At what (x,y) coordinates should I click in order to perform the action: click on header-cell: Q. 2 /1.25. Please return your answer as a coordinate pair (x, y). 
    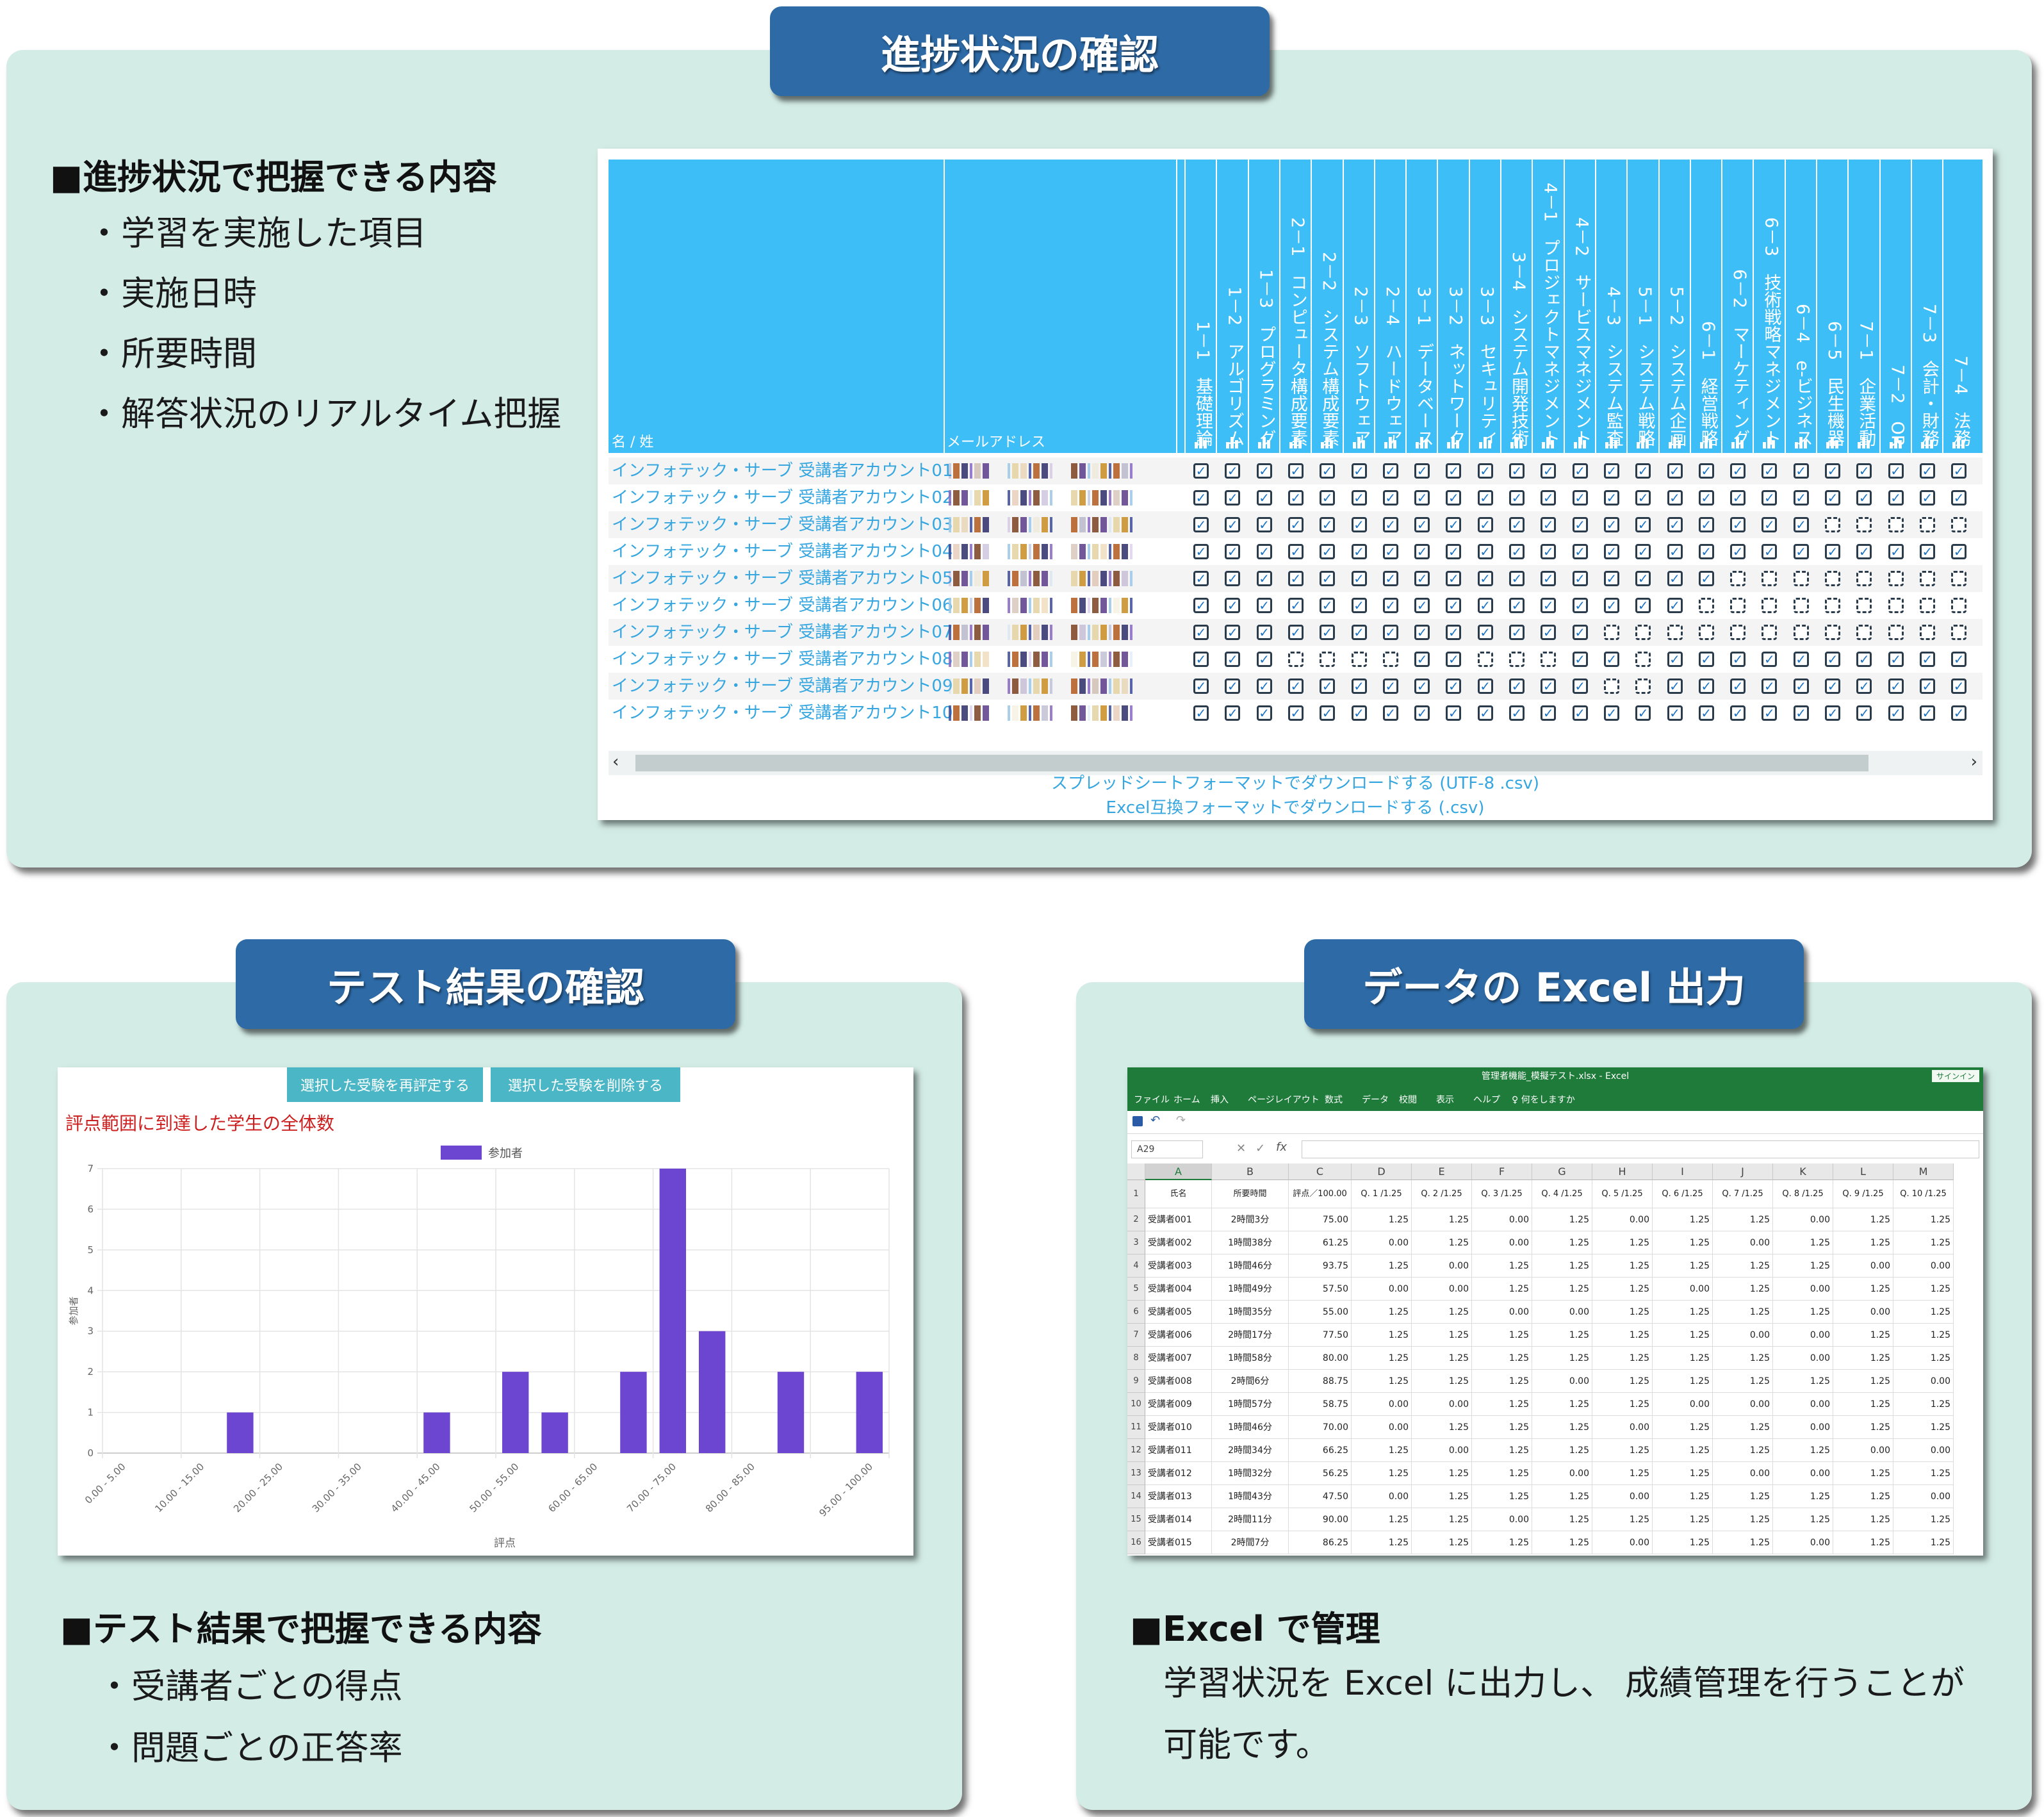
    Looking at the image, I should click on (1442, 1194).